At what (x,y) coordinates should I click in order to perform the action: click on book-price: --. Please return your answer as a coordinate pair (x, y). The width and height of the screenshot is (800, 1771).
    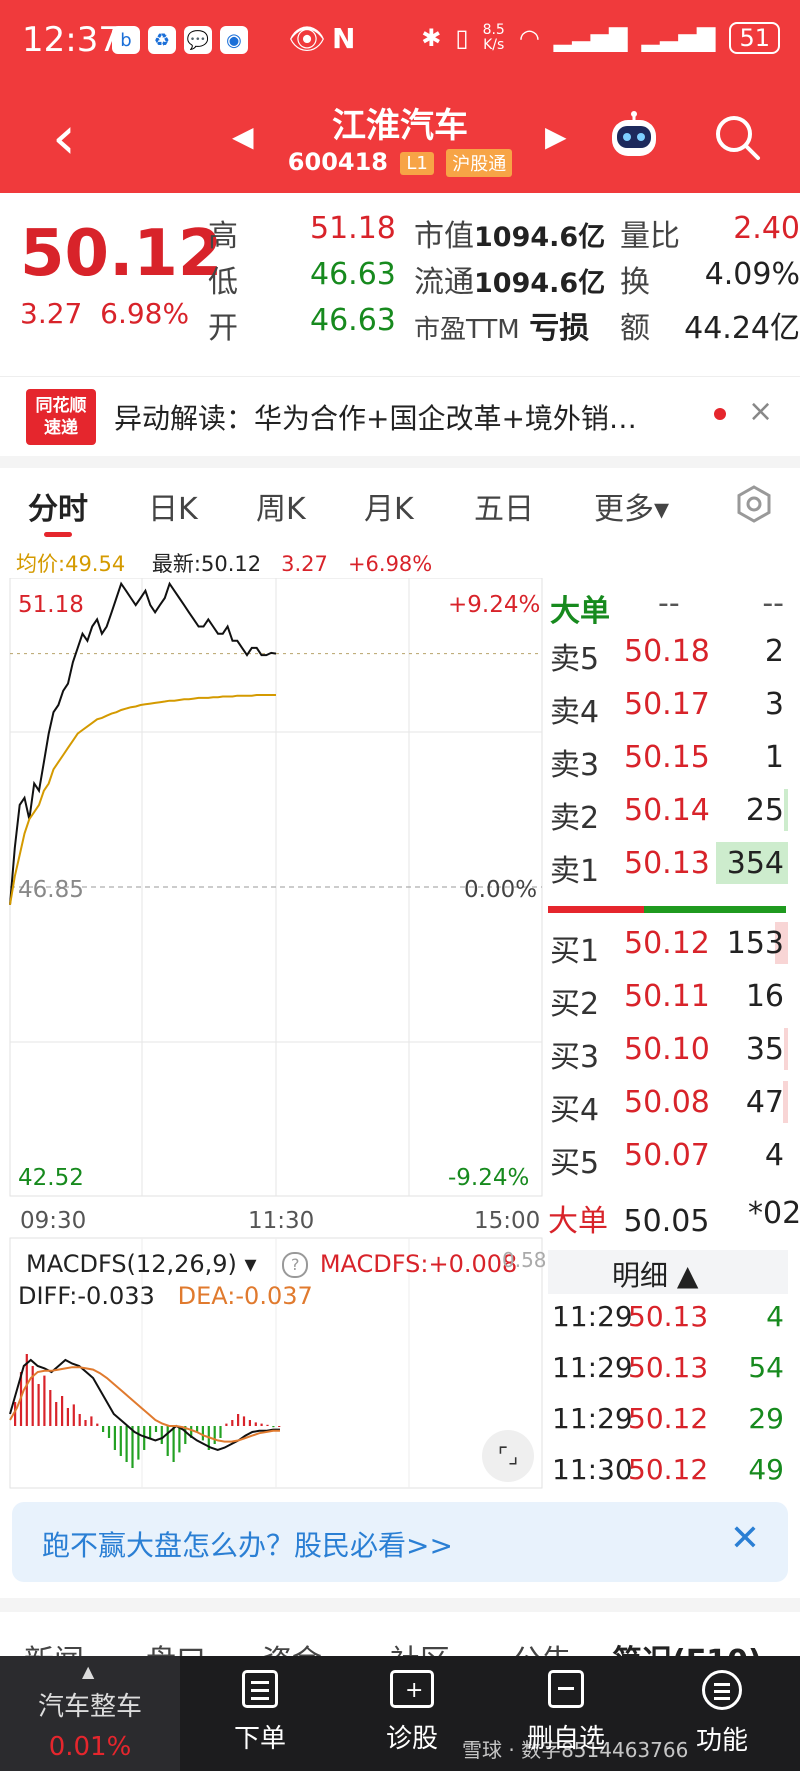
    Looking at the image, I should click on (669, 603).